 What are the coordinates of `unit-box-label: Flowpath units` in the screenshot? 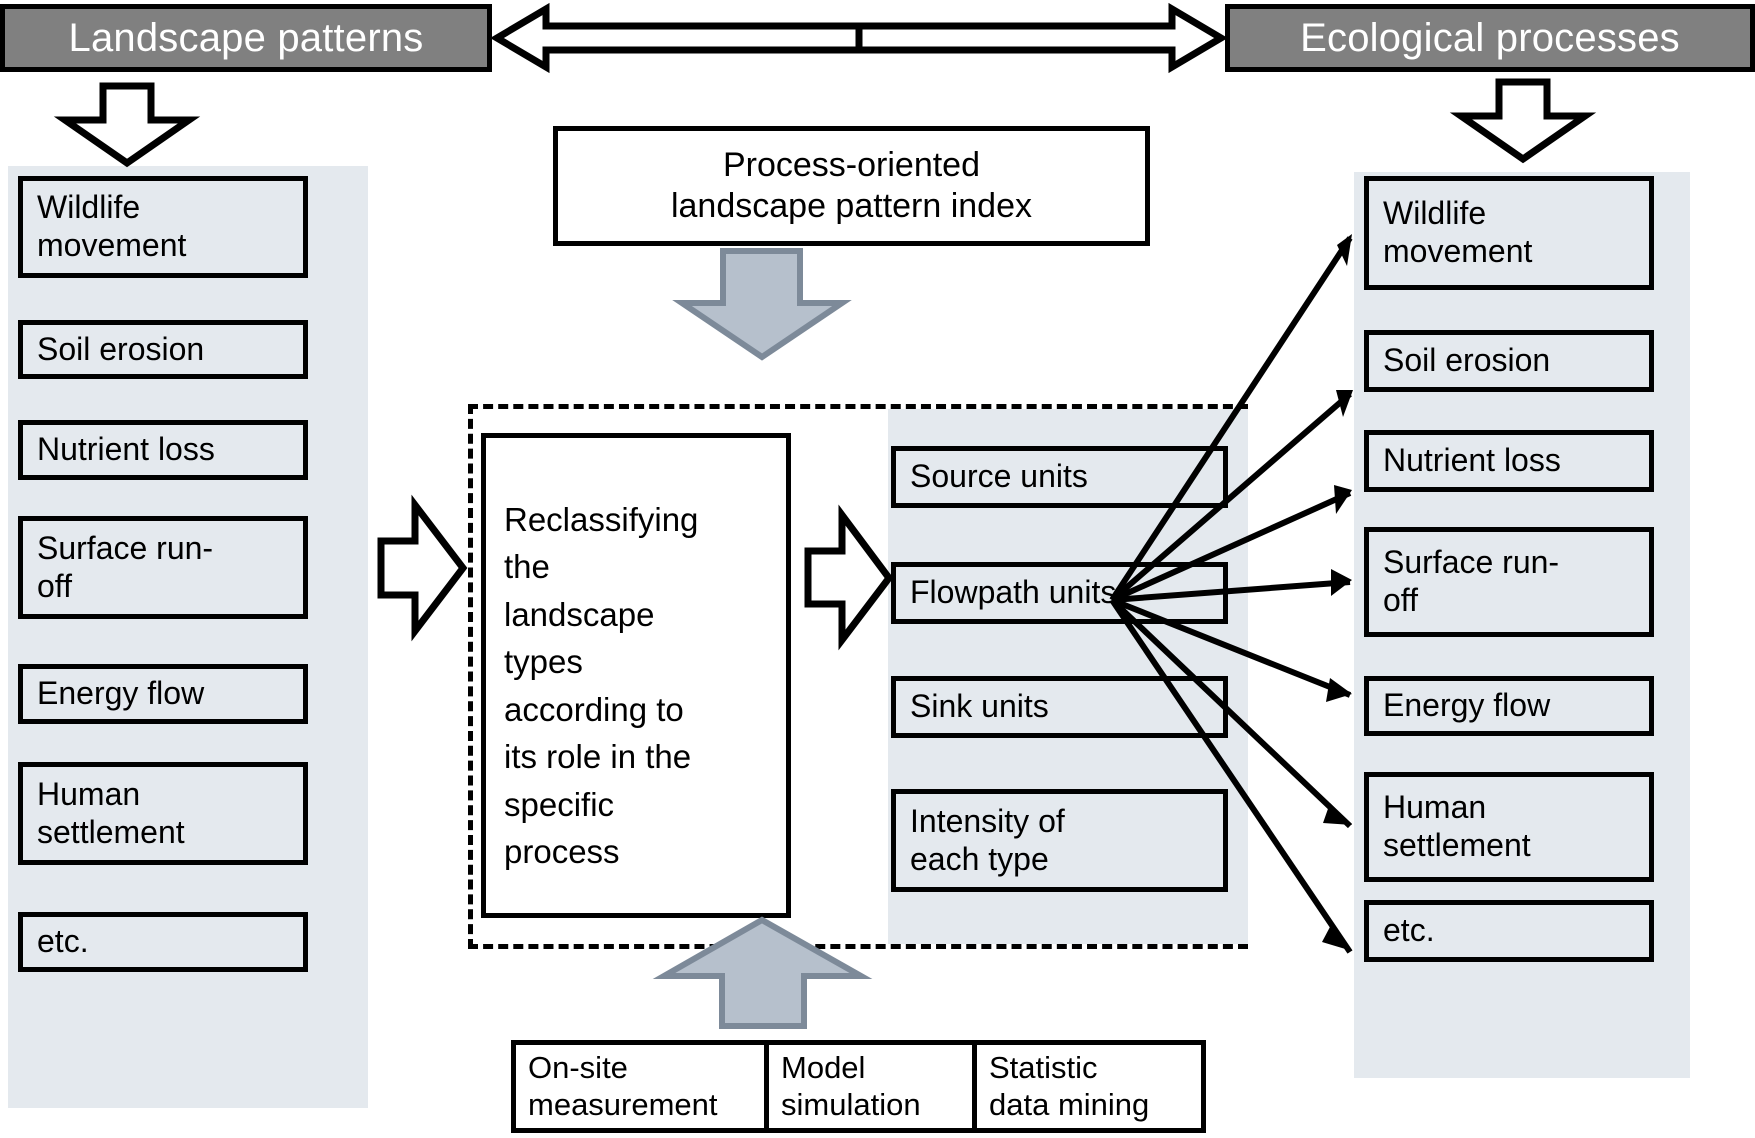 It's located at (1013, 592).